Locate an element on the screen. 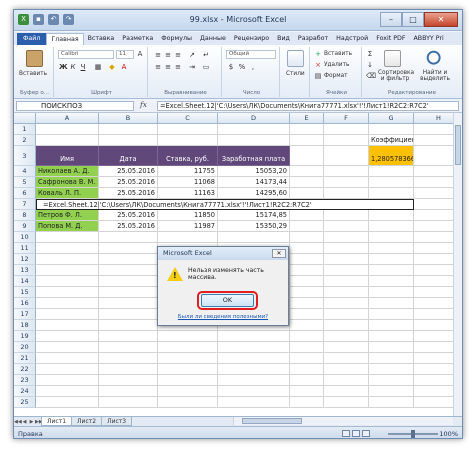  percent-icon: % is located at coordinates (242, 67).